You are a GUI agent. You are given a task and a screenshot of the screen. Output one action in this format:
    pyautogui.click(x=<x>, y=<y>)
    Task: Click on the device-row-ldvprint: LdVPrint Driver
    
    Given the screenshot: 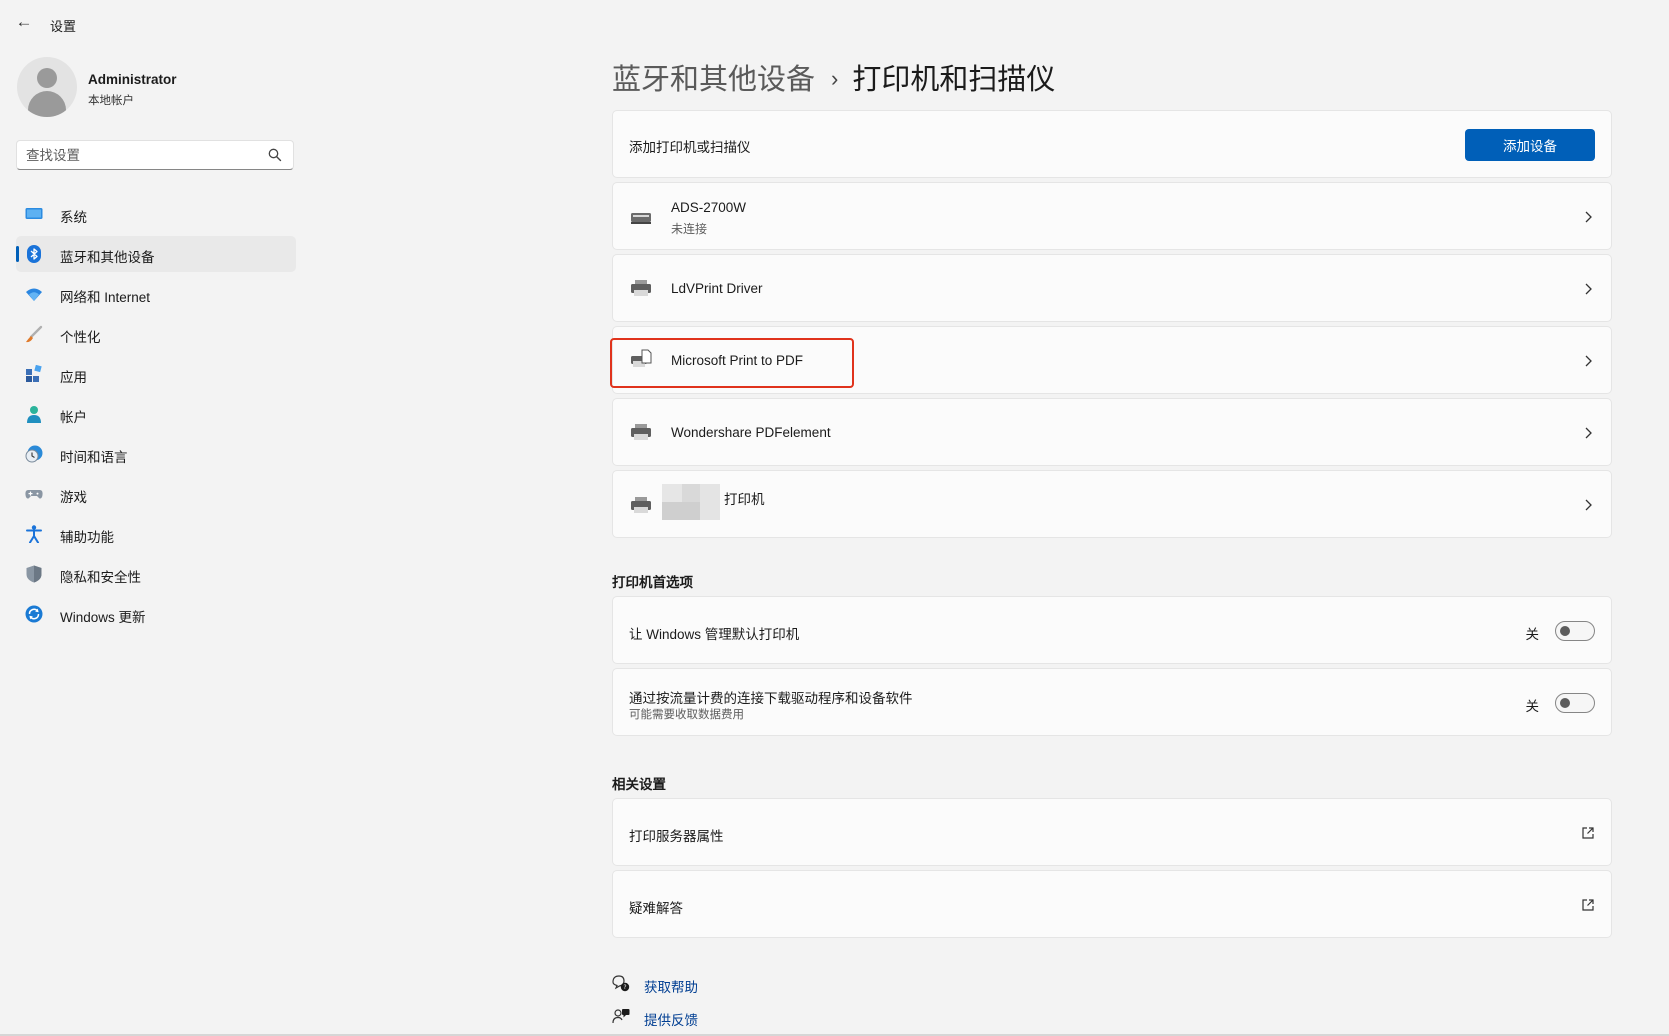 What is the action you would take?
    pyautogui.click(x=1112, y=288)
    